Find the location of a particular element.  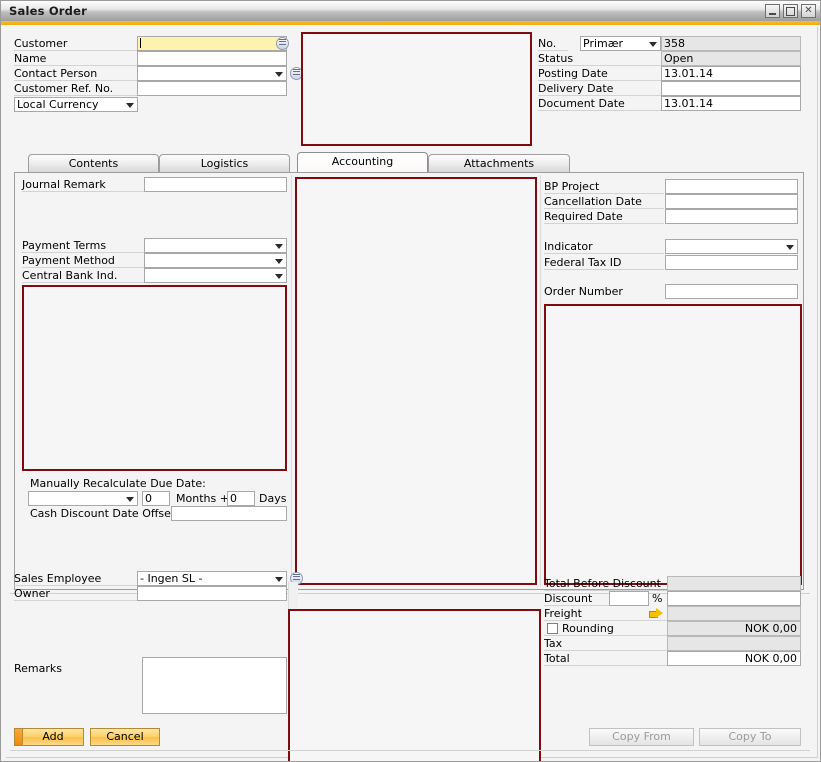

footer-center-content-region is located at coordinates (414, 685).